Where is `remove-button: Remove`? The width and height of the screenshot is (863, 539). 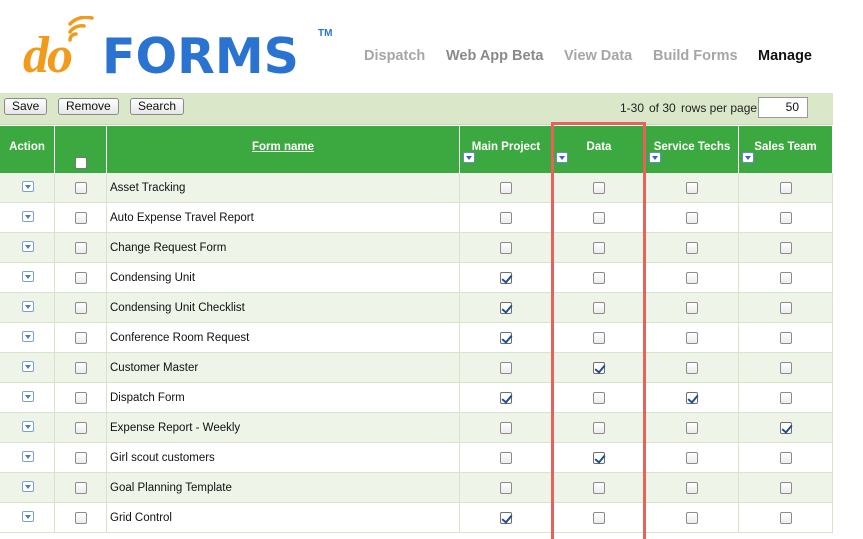
remove-button: Remove is located at coordinates (88, 106).